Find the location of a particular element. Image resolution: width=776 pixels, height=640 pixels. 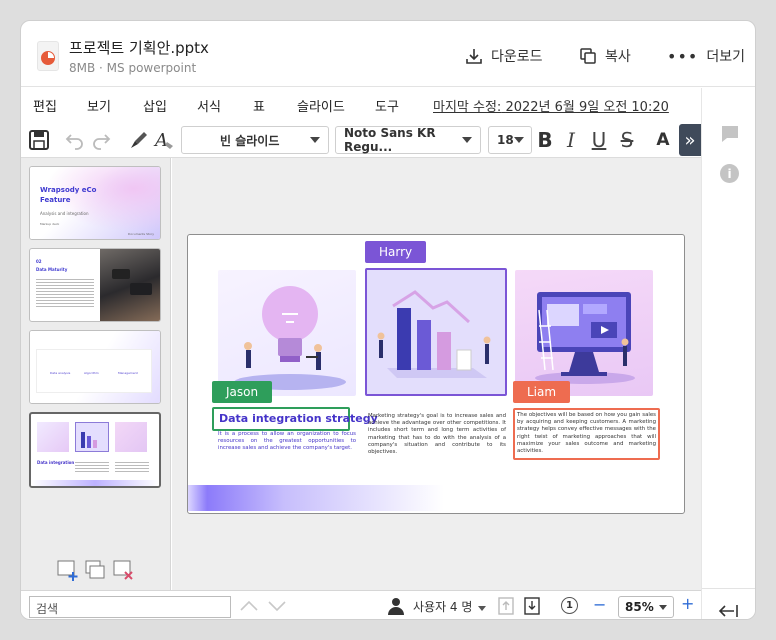

bold-button: B is located at coordinates (545, 140).